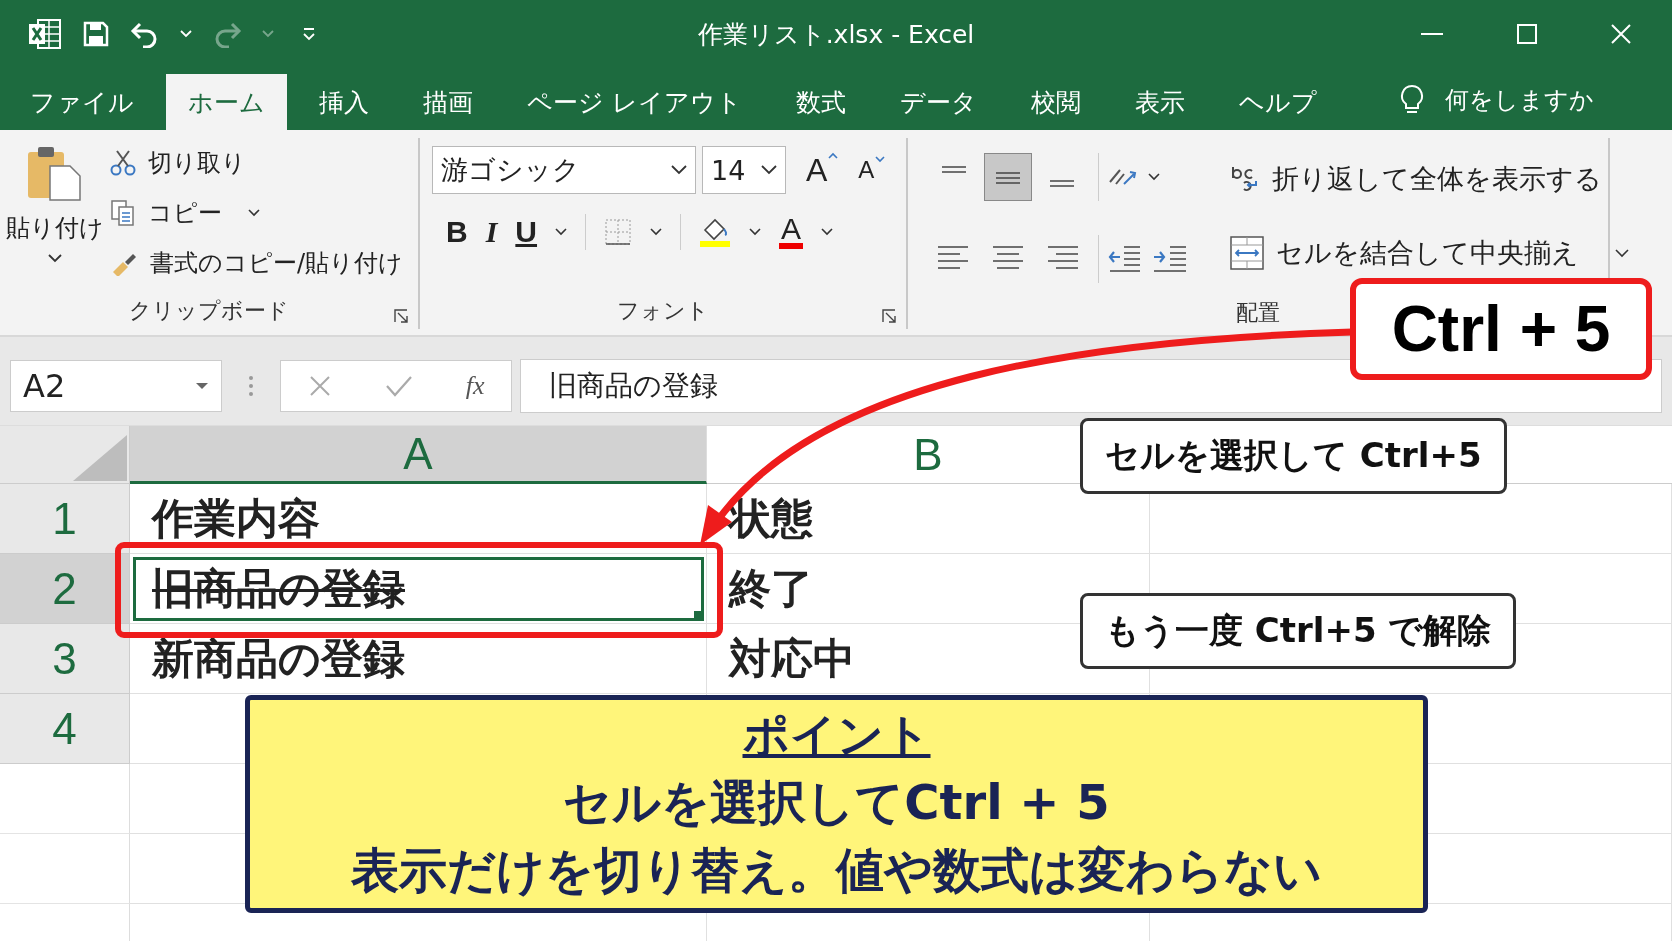 The image size is (1672, 941). What do you see at coordinates (820, 102) in the screenshot?
I see `ribbon-tab: 数式` at bounding box center [820, 102].